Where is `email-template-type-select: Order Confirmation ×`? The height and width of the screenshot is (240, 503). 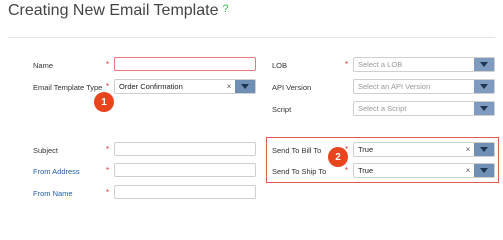 email-template-type-select: Order Confirmation × is located at coordinates (185, 86).